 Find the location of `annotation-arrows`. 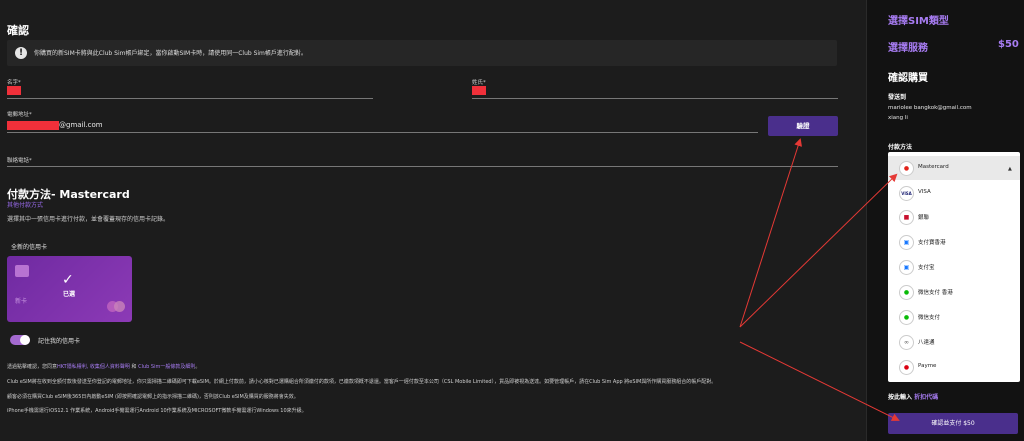

annotation-arrows is located at coordinates (819, 279).